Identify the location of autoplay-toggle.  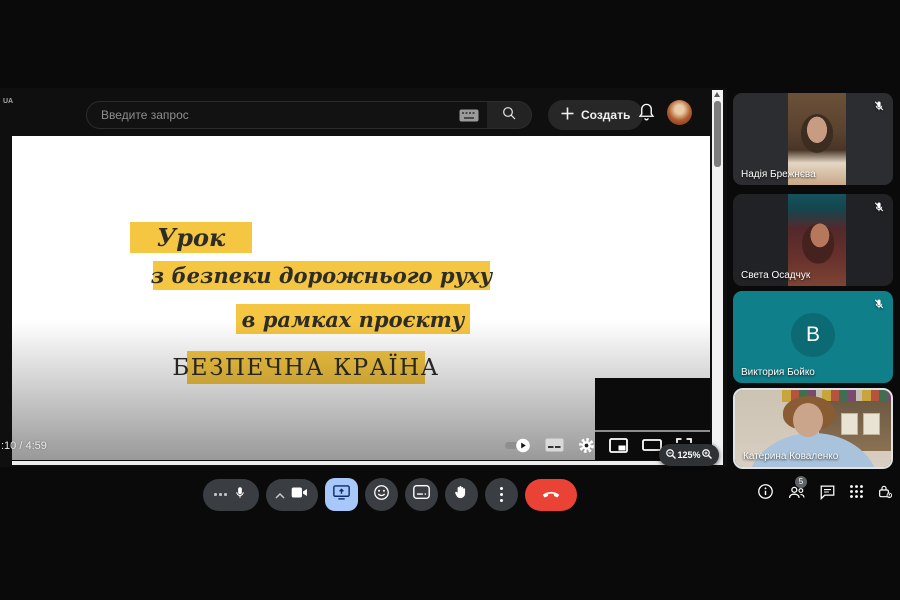
(517, 445).